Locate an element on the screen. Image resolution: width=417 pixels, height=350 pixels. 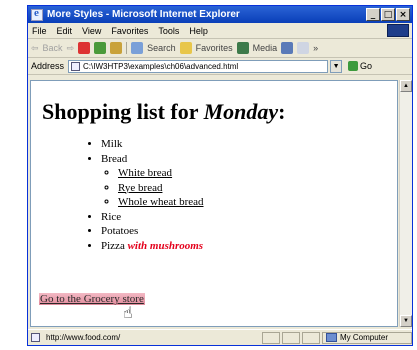
list-item-bread: Bread is located at coordinates (114, 158).